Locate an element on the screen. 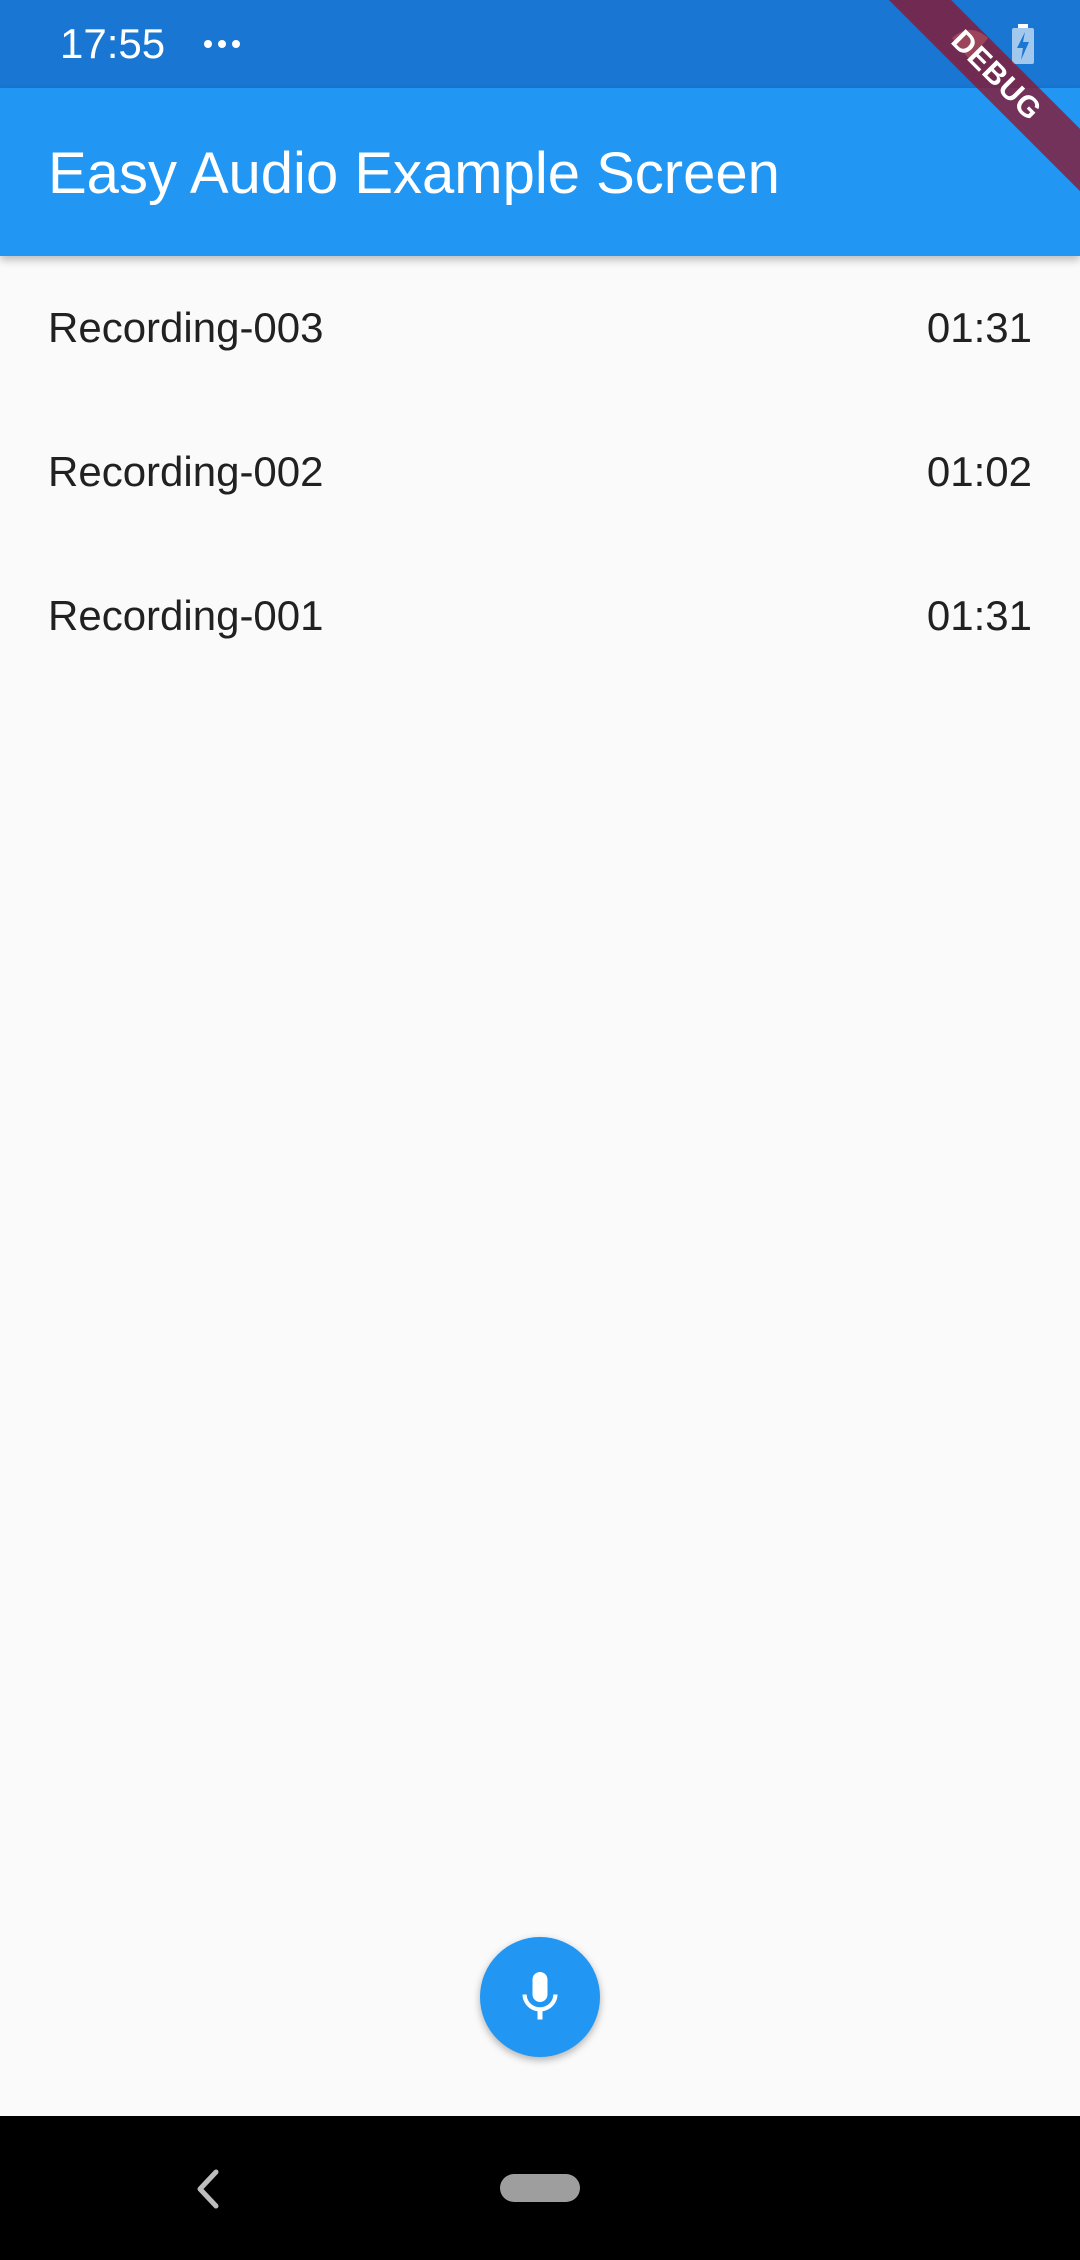  navigation-bar is located at coordinates (540, 2188).